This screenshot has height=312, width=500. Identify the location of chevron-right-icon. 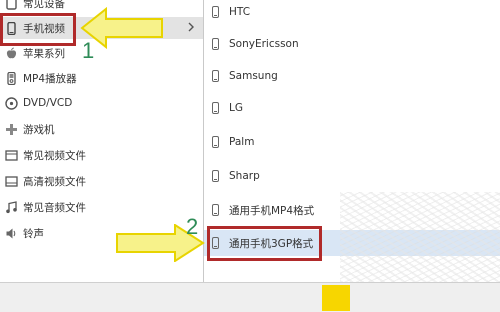
(191, 28).